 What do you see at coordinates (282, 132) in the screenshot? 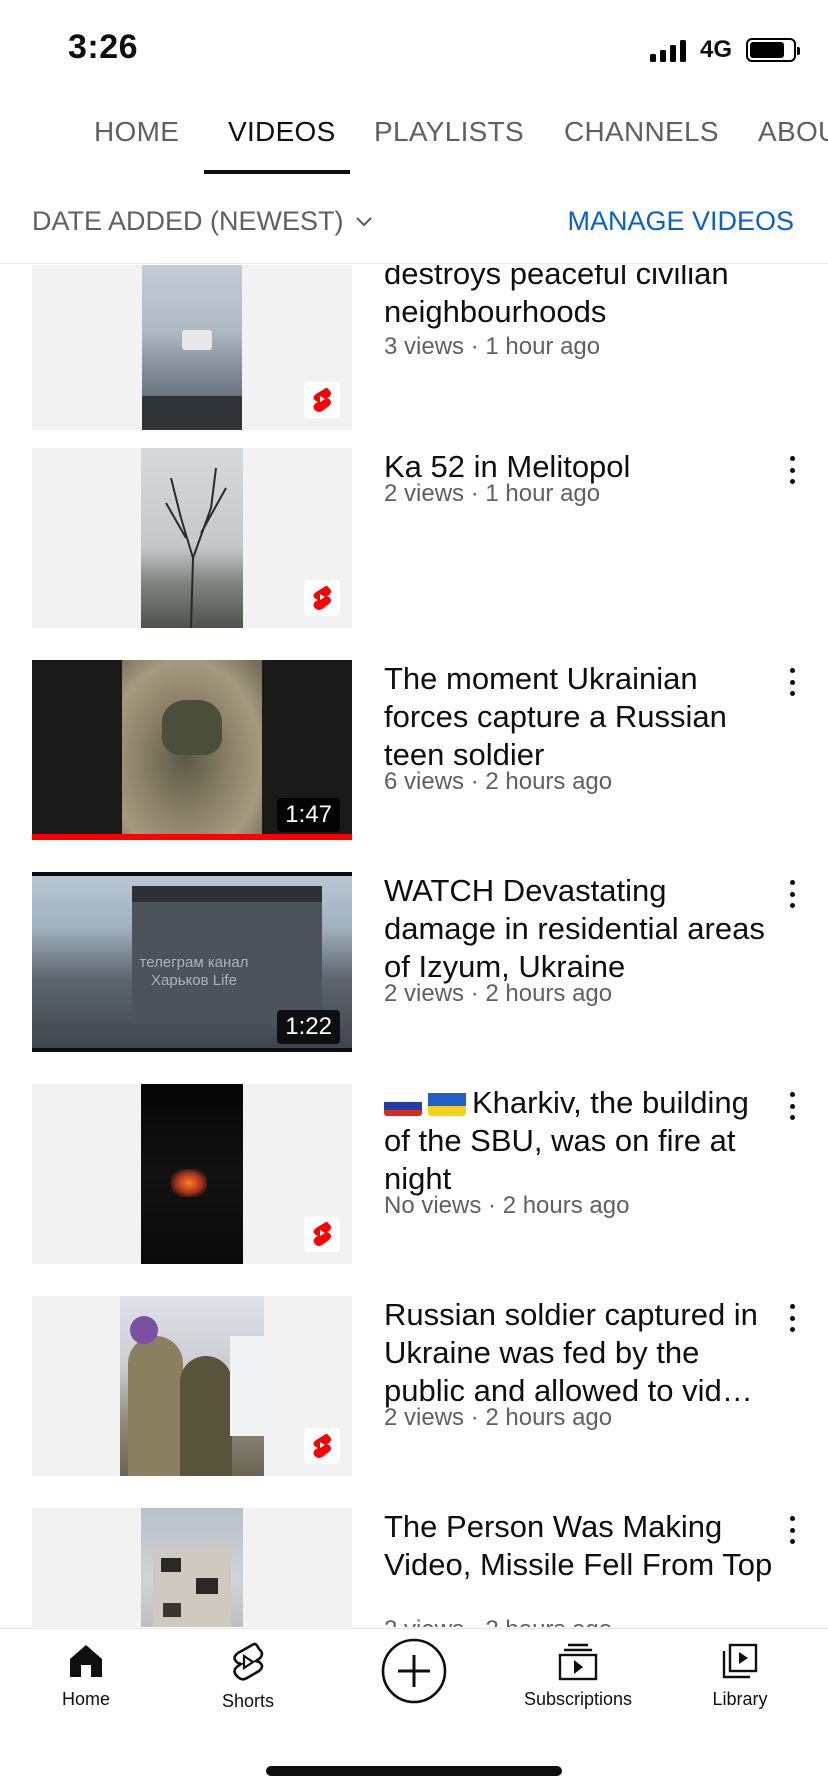
I see `tab-videos: VIDEOS` at bounding box center [282, 132].